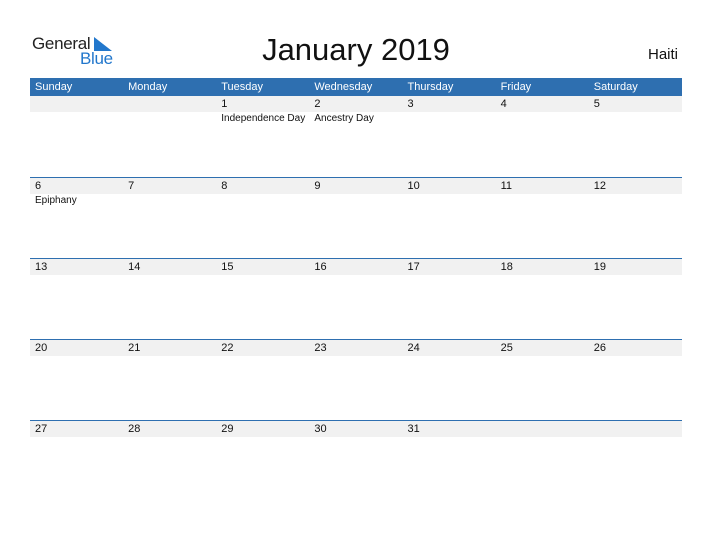 The image size is (712, 550). Describe the element at coordinates (662, 54) in the screenshot. I see `country-label: Haiti` at that location.